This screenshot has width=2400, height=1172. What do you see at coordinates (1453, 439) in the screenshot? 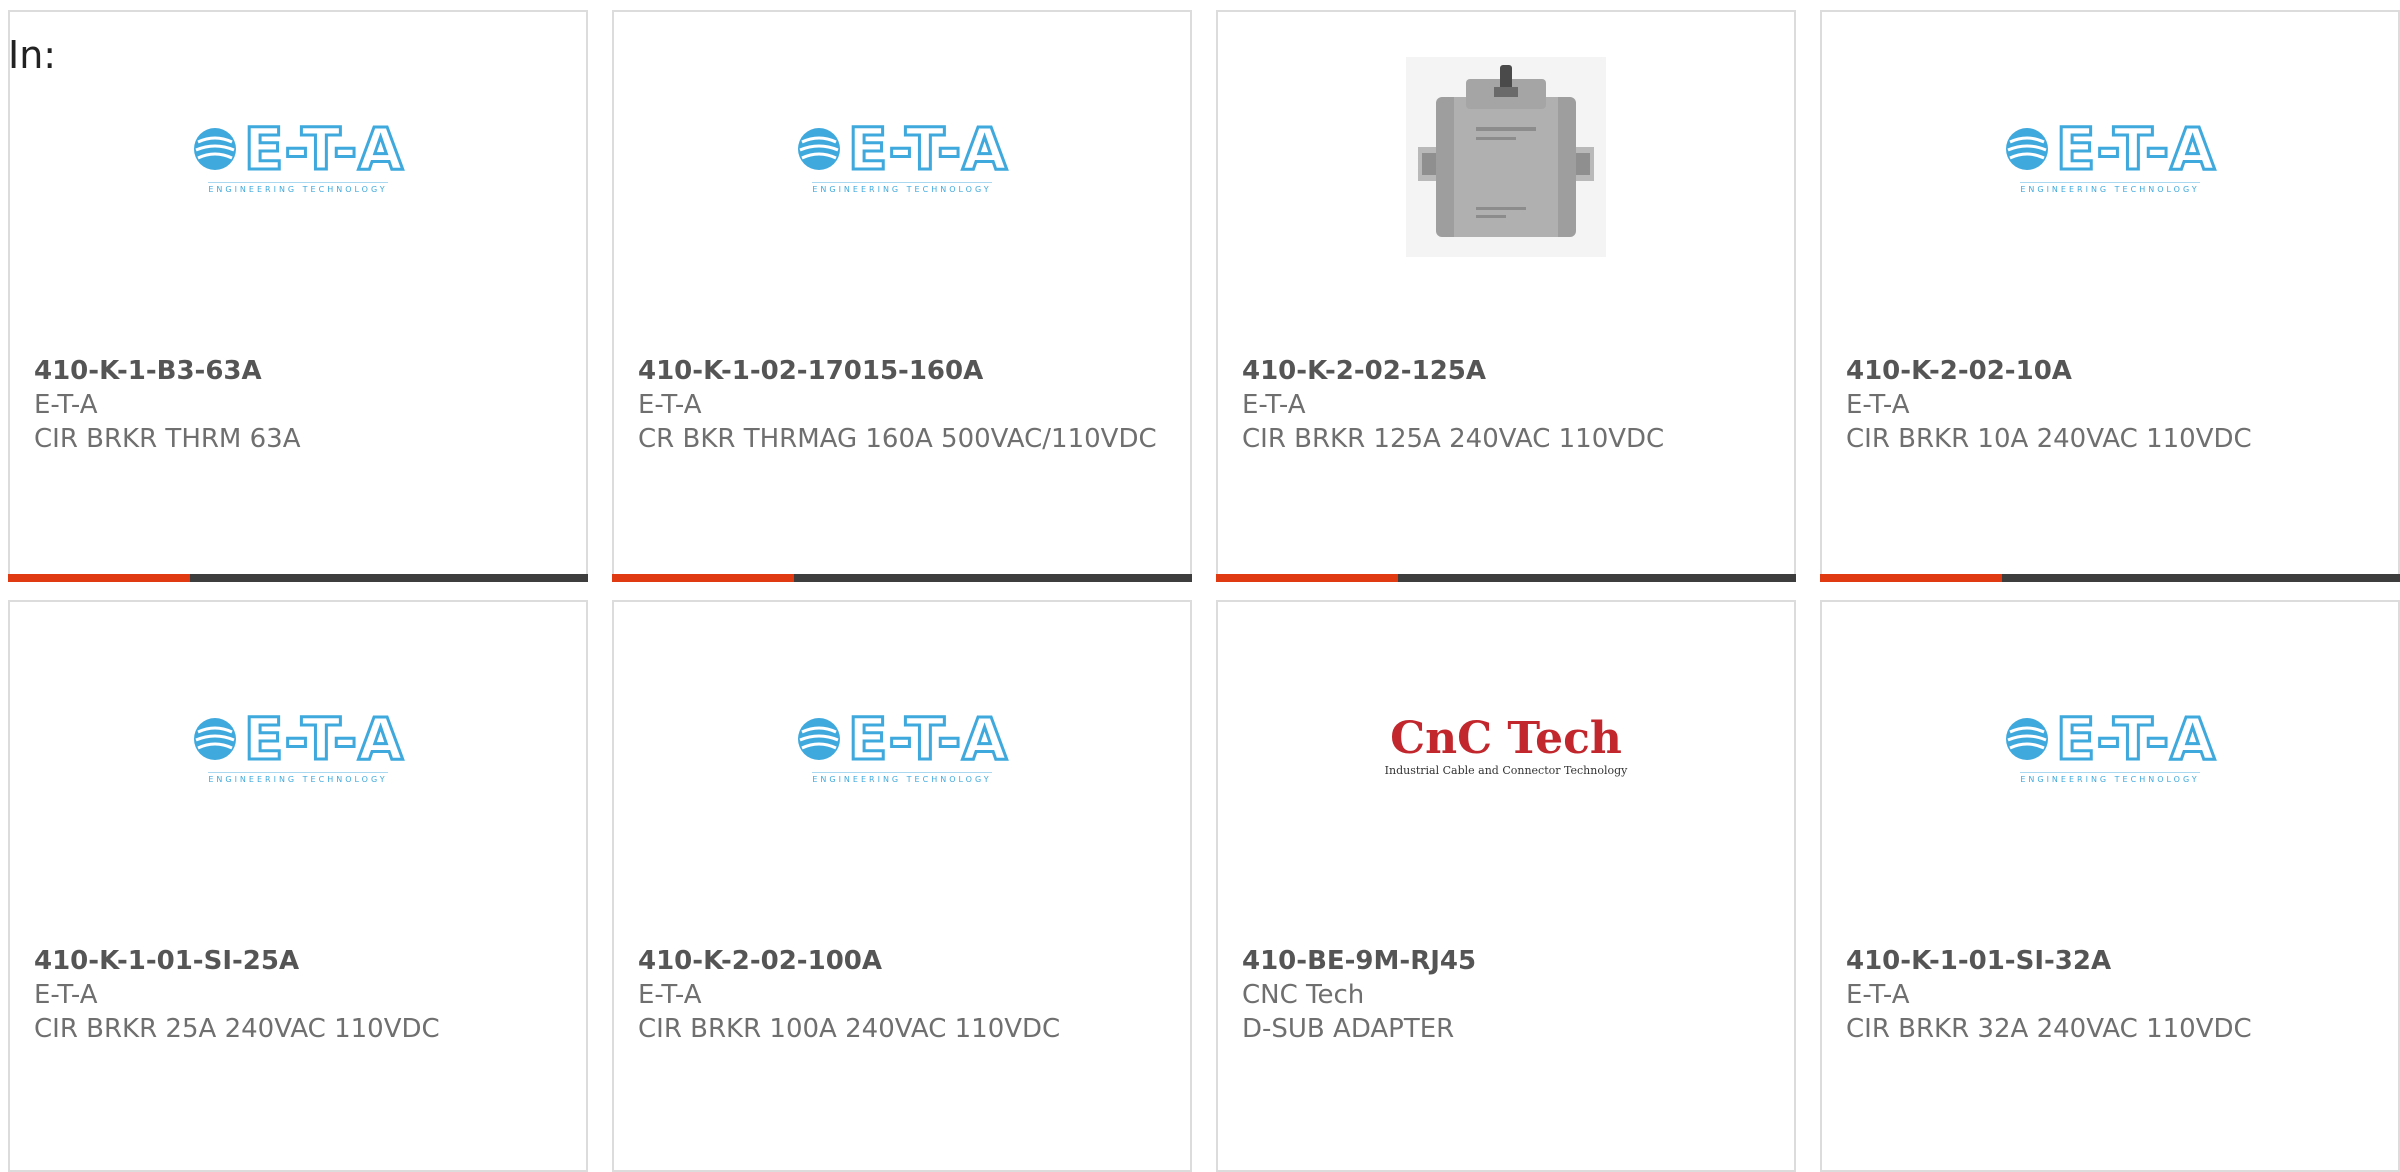
I see `description: CIR BRKR 125A 240VAC 110VDC` at bounding box center [1453, 439].